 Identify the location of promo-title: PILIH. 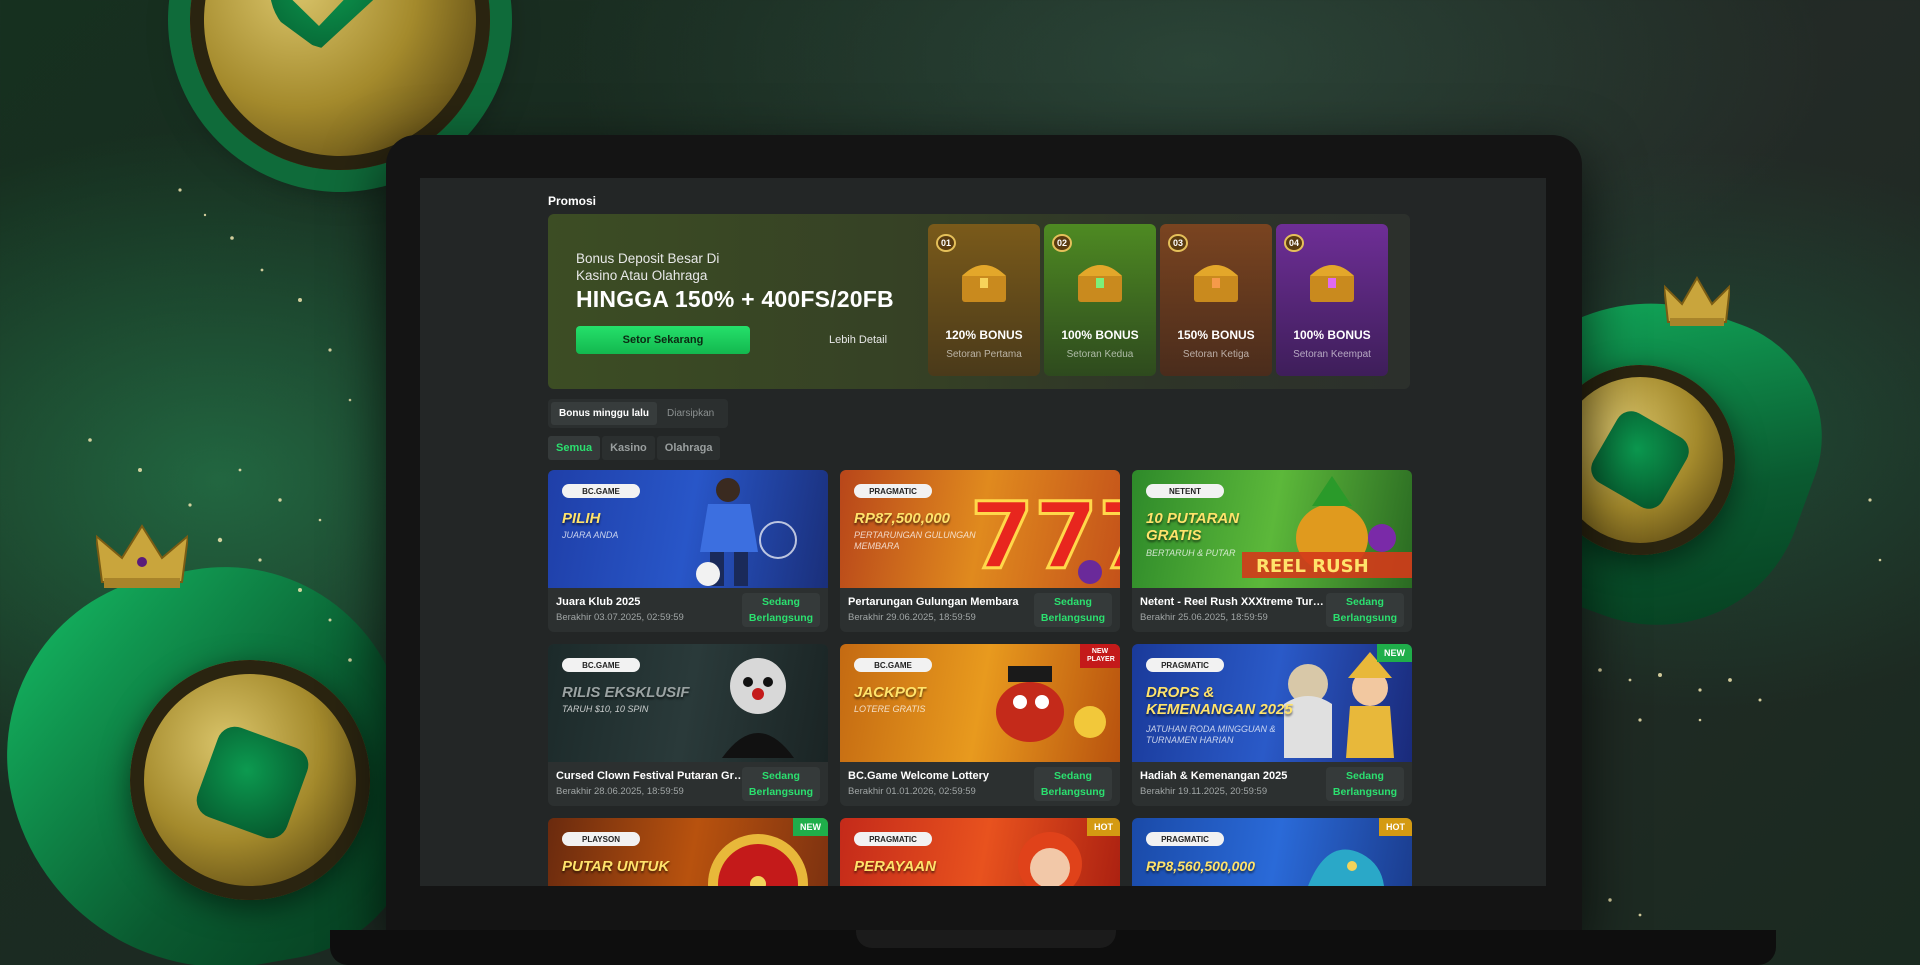
(581, 518).